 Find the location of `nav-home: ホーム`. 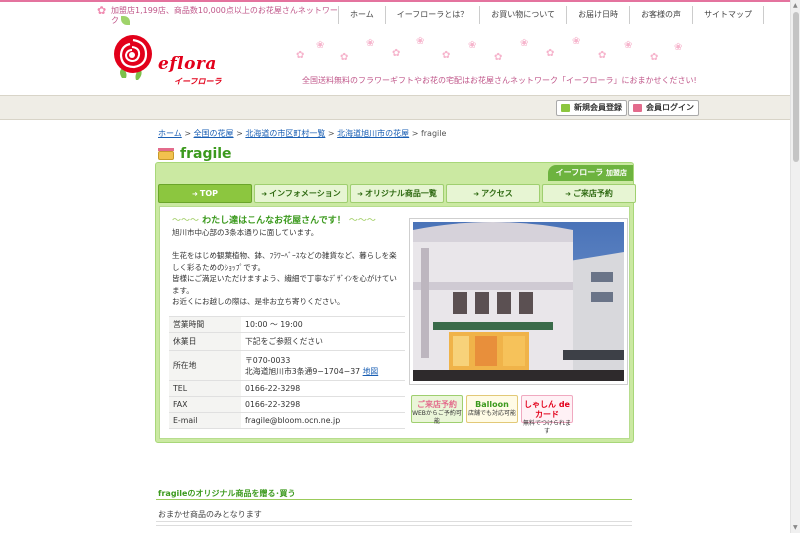

nav-home: ホーム is located at coordinates (361, 15).